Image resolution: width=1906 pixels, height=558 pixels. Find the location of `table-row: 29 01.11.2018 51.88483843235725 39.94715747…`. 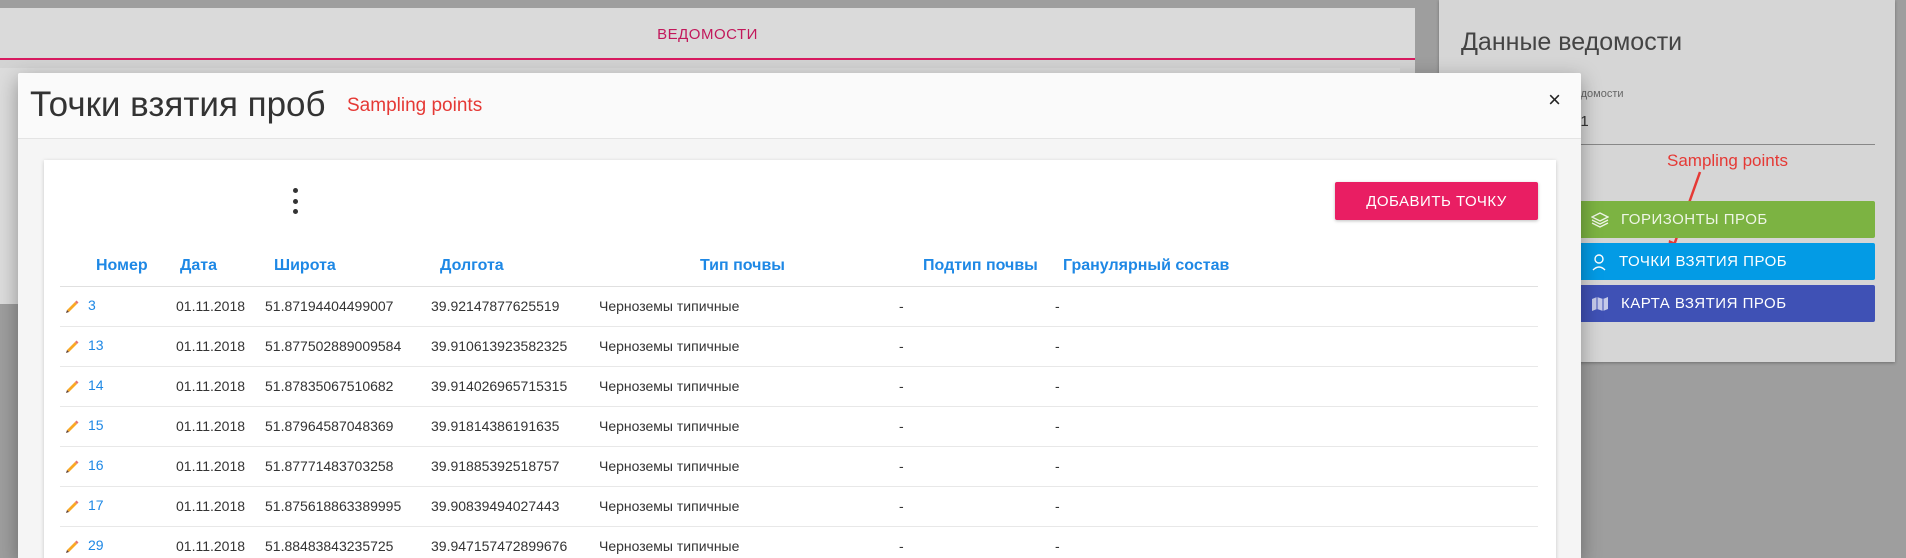

table-row: 29 01.11.2018 51.88483843235725 39.94715747… is located at coordinates (799, 542).